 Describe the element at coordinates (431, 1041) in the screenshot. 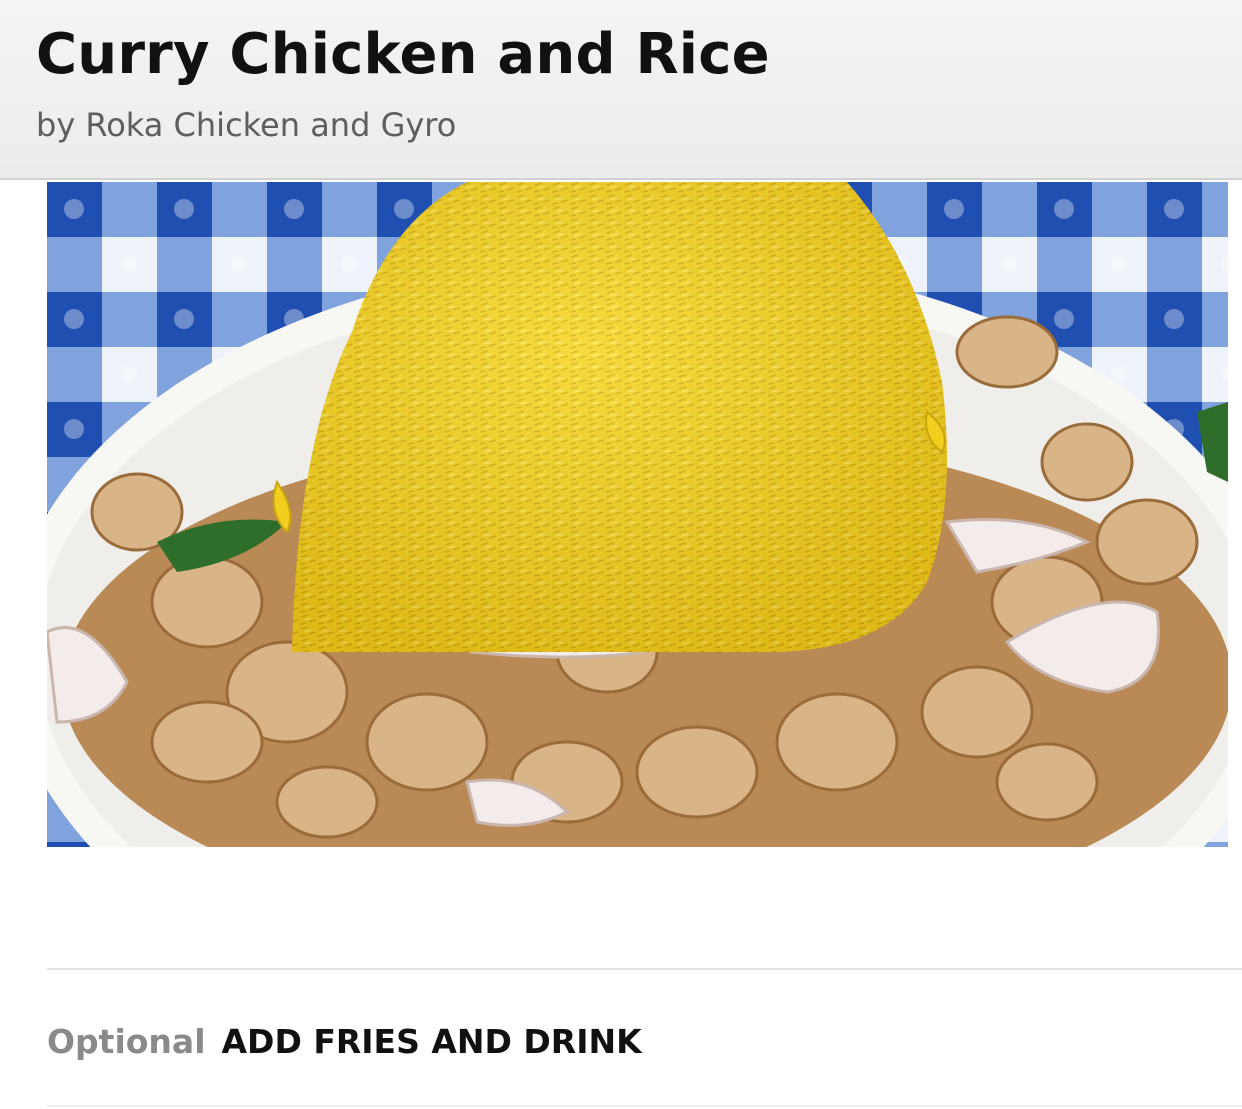

I see `option-group-title: ADD FRIES AND DRINK` at that location.